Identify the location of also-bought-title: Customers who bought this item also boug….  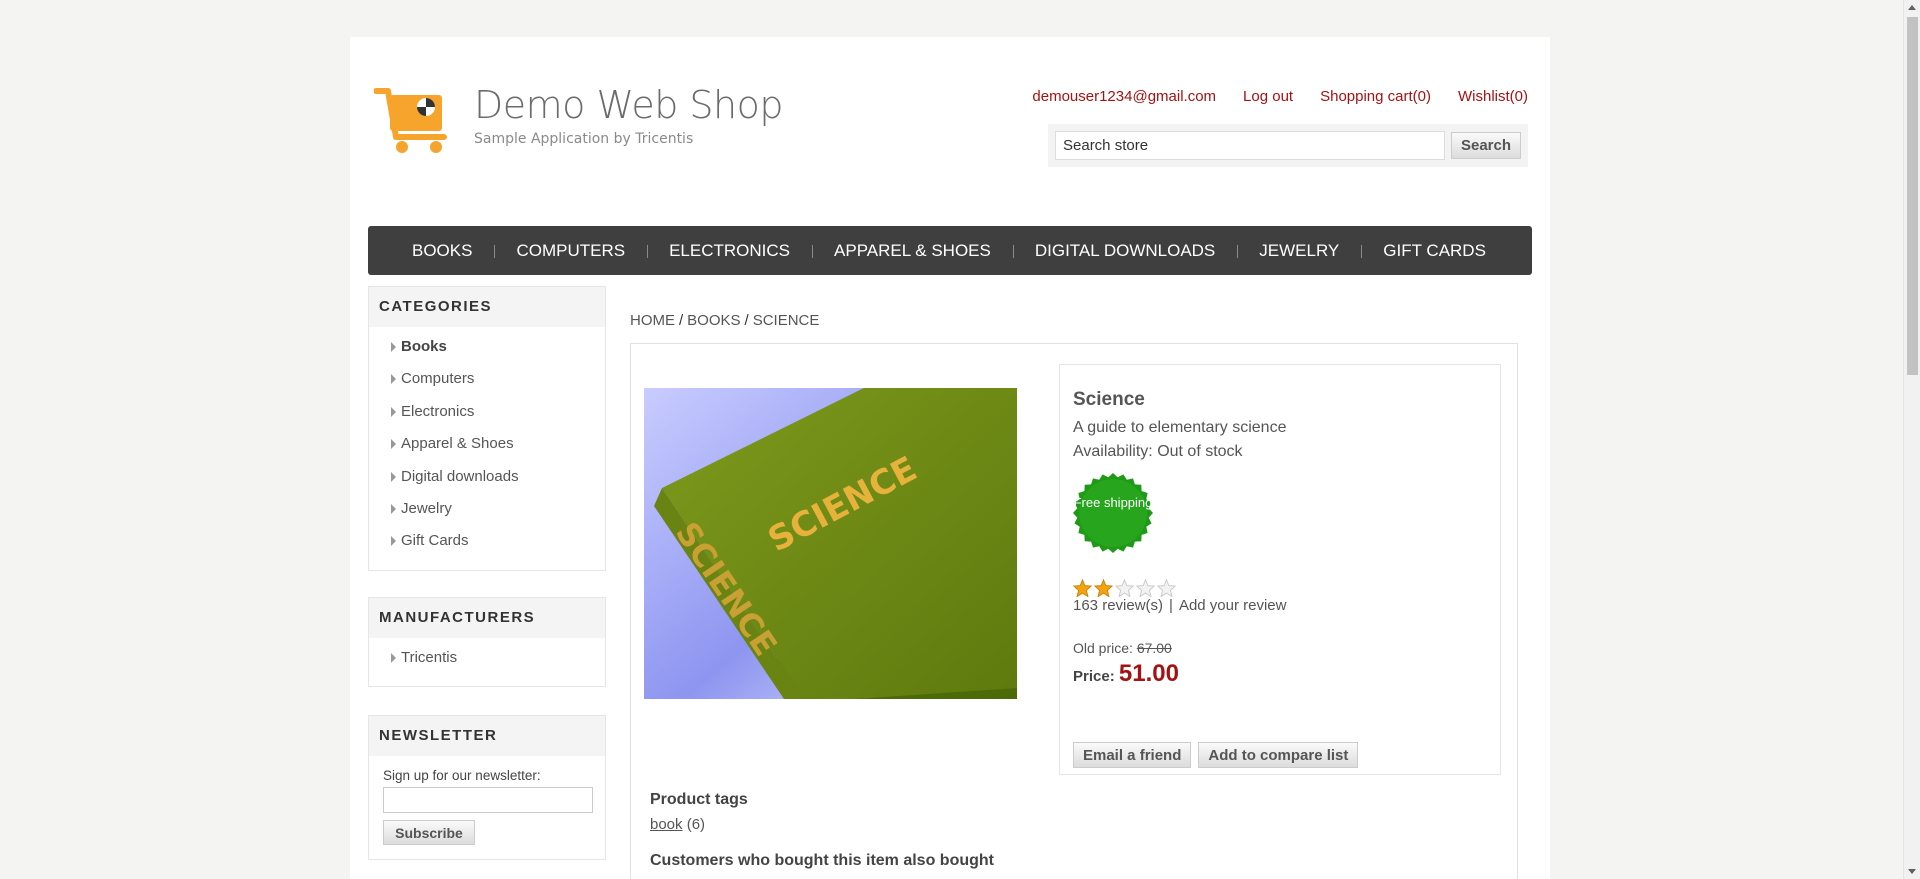
(822, 860).